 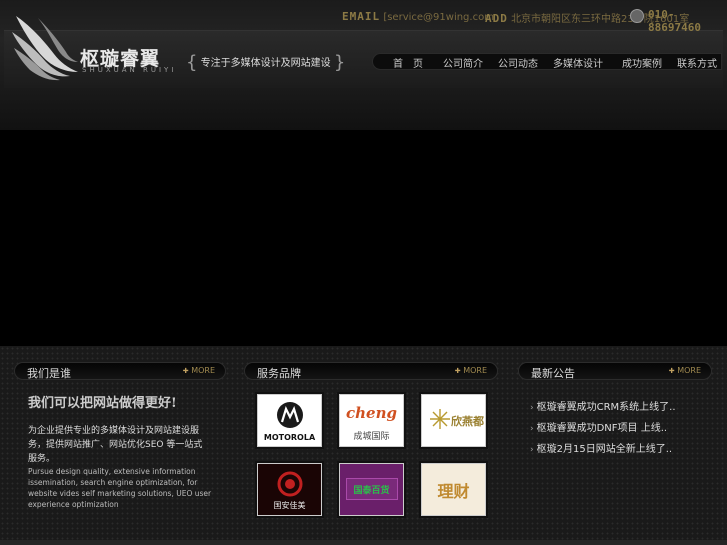 I want to click on brands-more-link: ✚ MORE, so click(x=471, y=370).